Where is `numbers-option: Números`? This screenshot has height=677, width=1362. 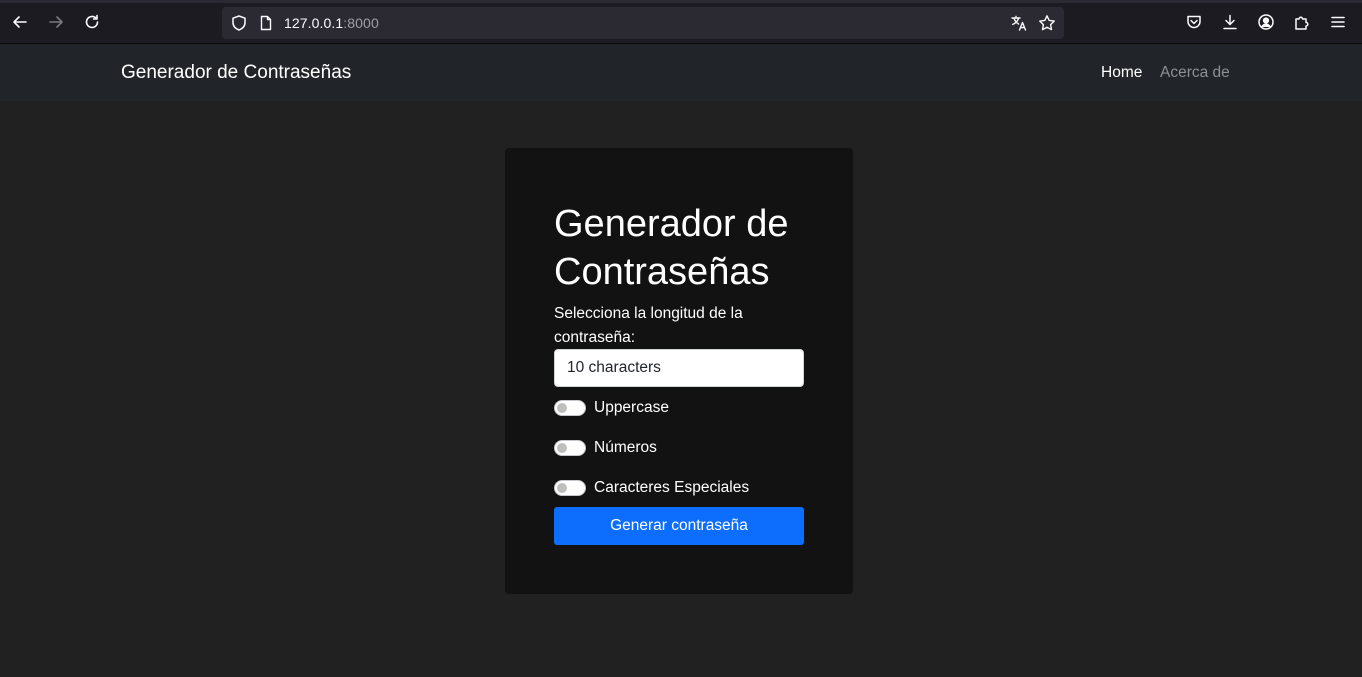 numbers-option: Números is located at coordinates (605, 448).